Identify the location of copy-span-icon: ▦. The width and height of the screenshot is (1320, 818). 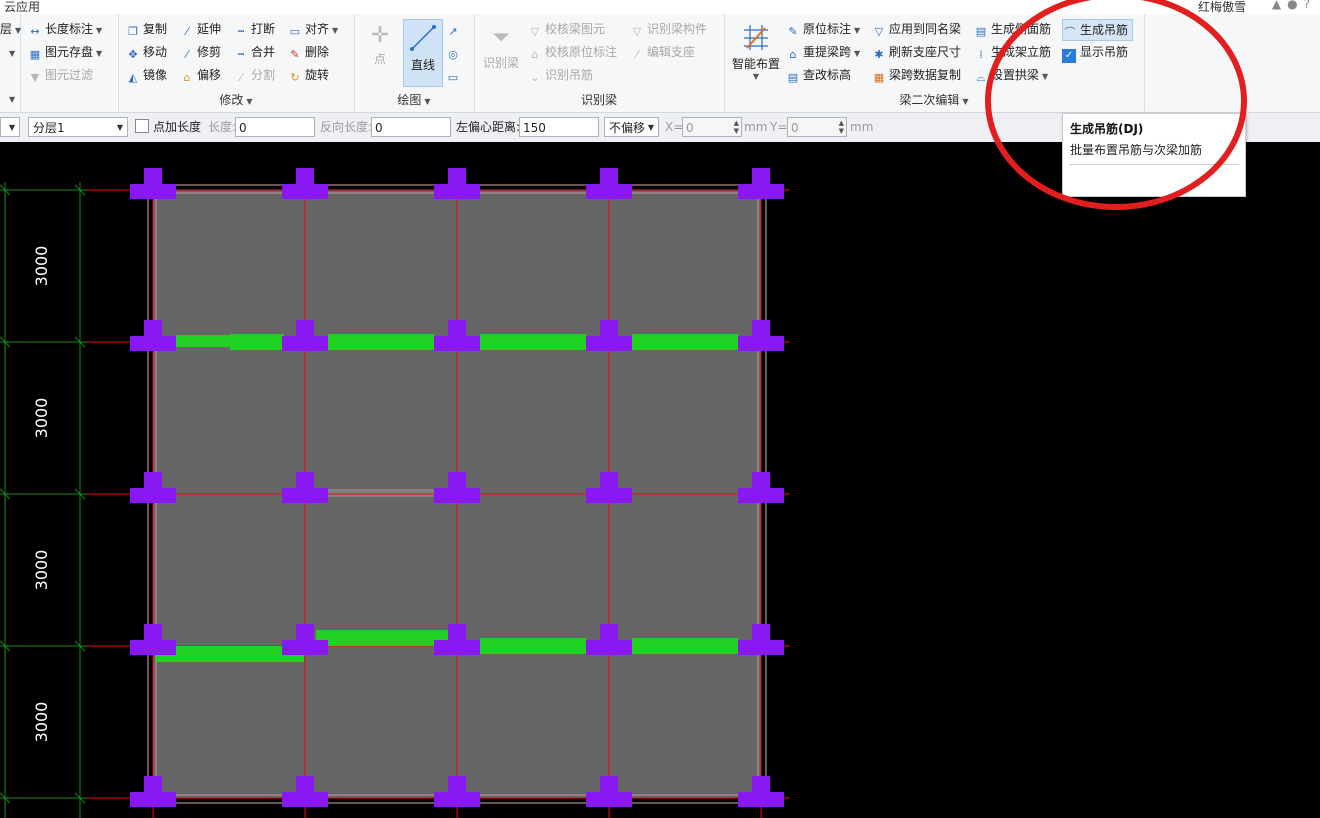
(879, 77).